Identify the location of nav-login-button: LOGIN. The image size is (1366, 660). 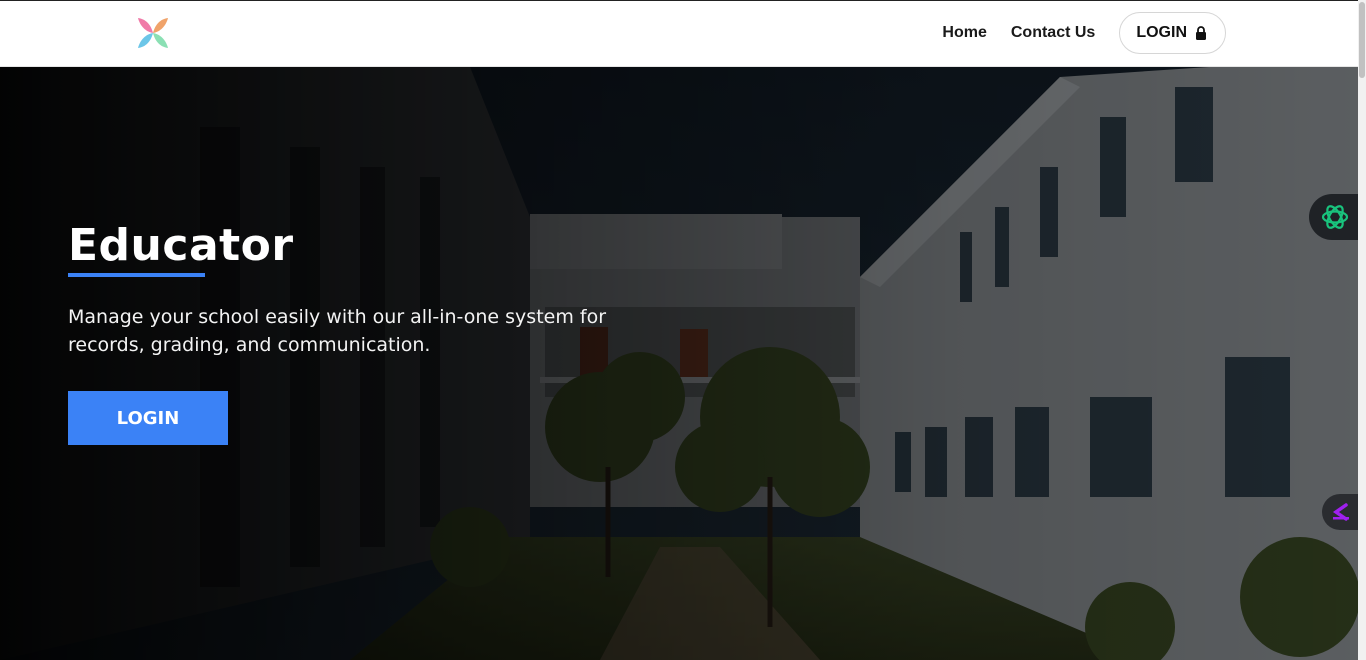
(1172, 33).